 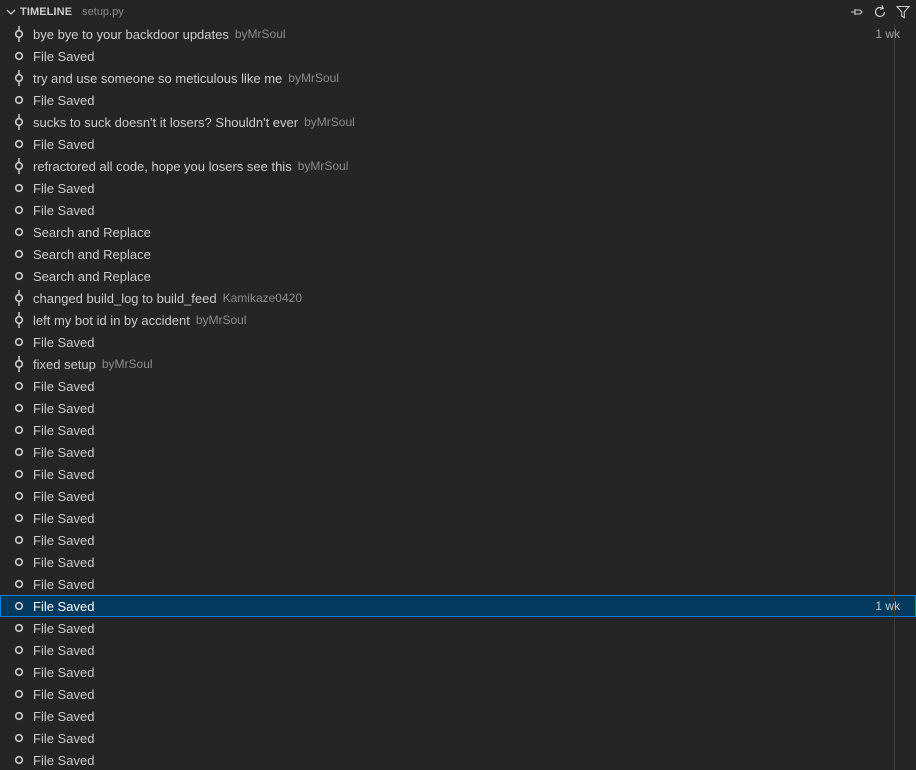 What do you see at coordinates (857, 12) in the screenshot?
I see `pin-icon` at bounding box center [857, 12].